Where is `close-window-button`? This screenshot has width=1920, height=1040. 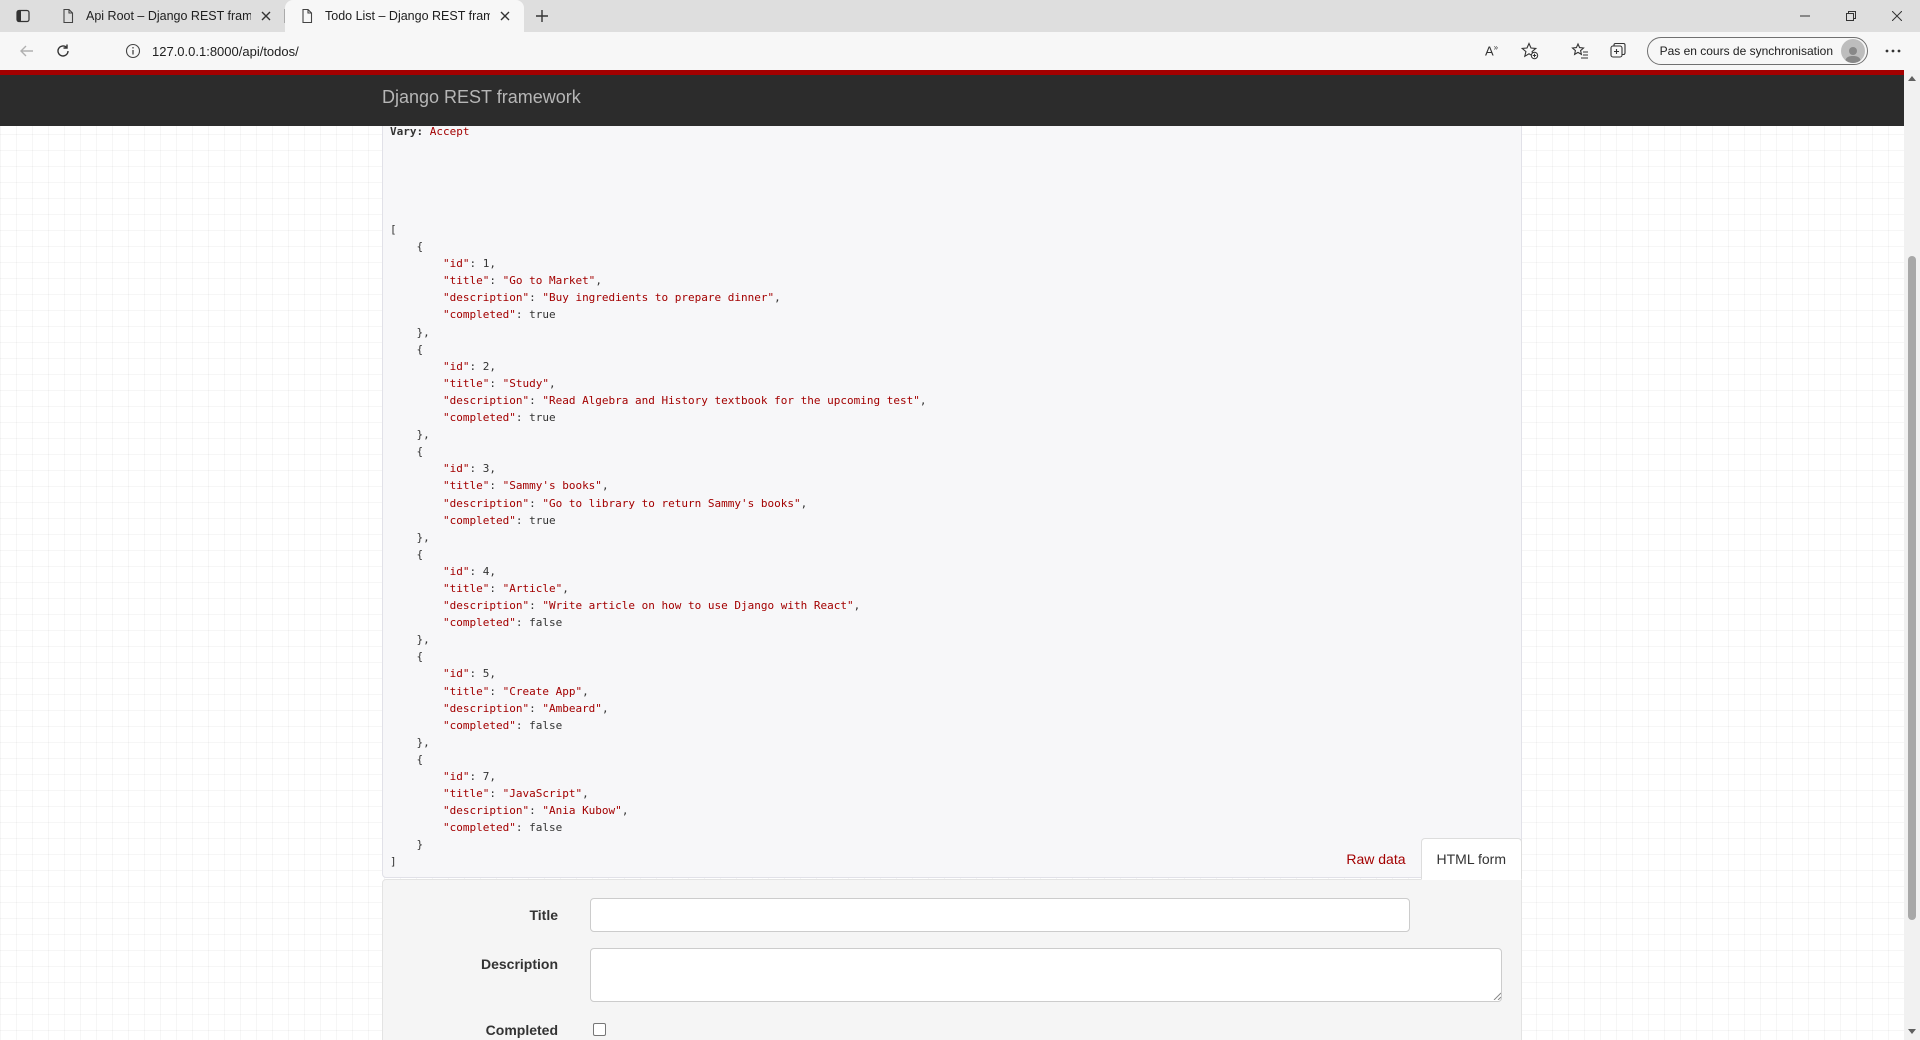 close-window-button is located at coordinates (1897, 16).